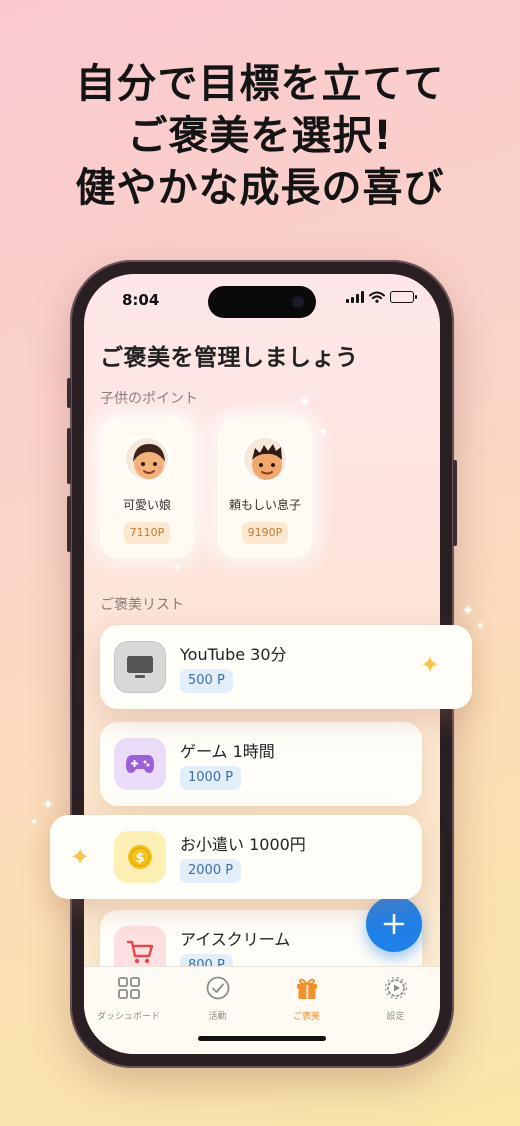 The height and width of the screenshot is (1126, 520). I want to click on reward-name: YouTube 30分, so click(233, 654).